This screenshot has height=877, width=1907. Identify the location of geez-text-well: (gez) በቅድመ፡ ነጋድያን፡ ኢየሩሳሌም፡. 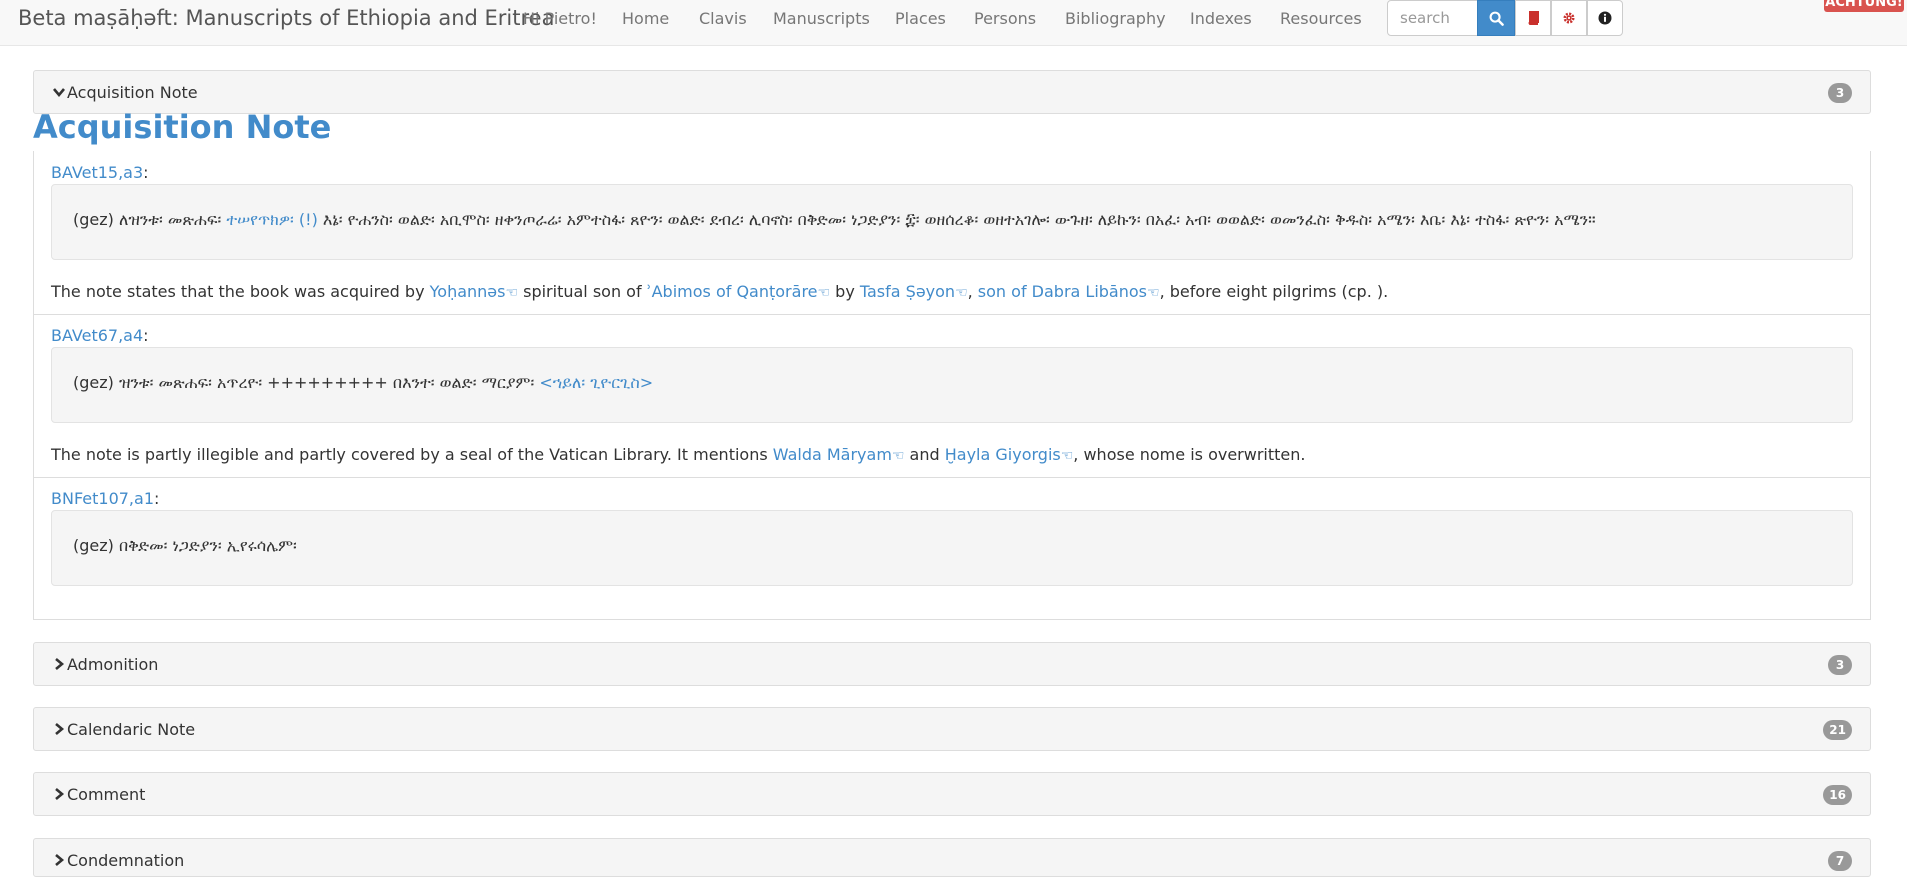
(952, 548).